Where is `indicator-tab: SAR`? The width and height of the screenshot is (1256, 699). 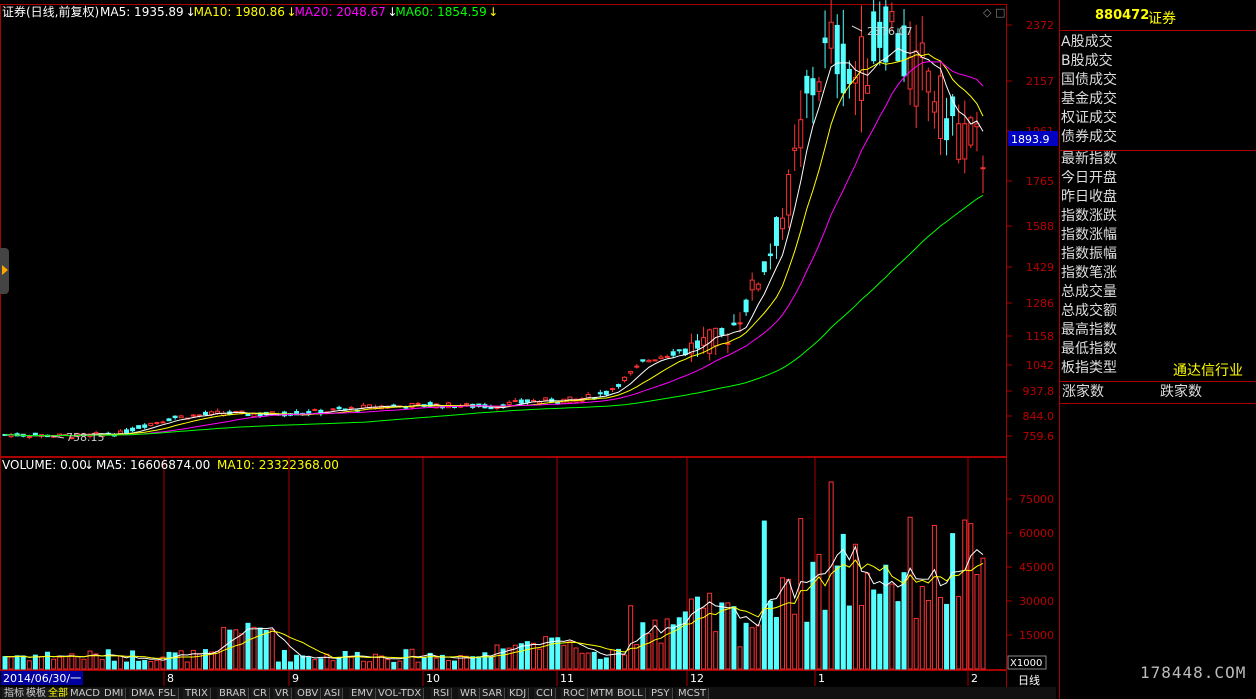
indicator-tab: SAR is located at coordinates (493, 693).